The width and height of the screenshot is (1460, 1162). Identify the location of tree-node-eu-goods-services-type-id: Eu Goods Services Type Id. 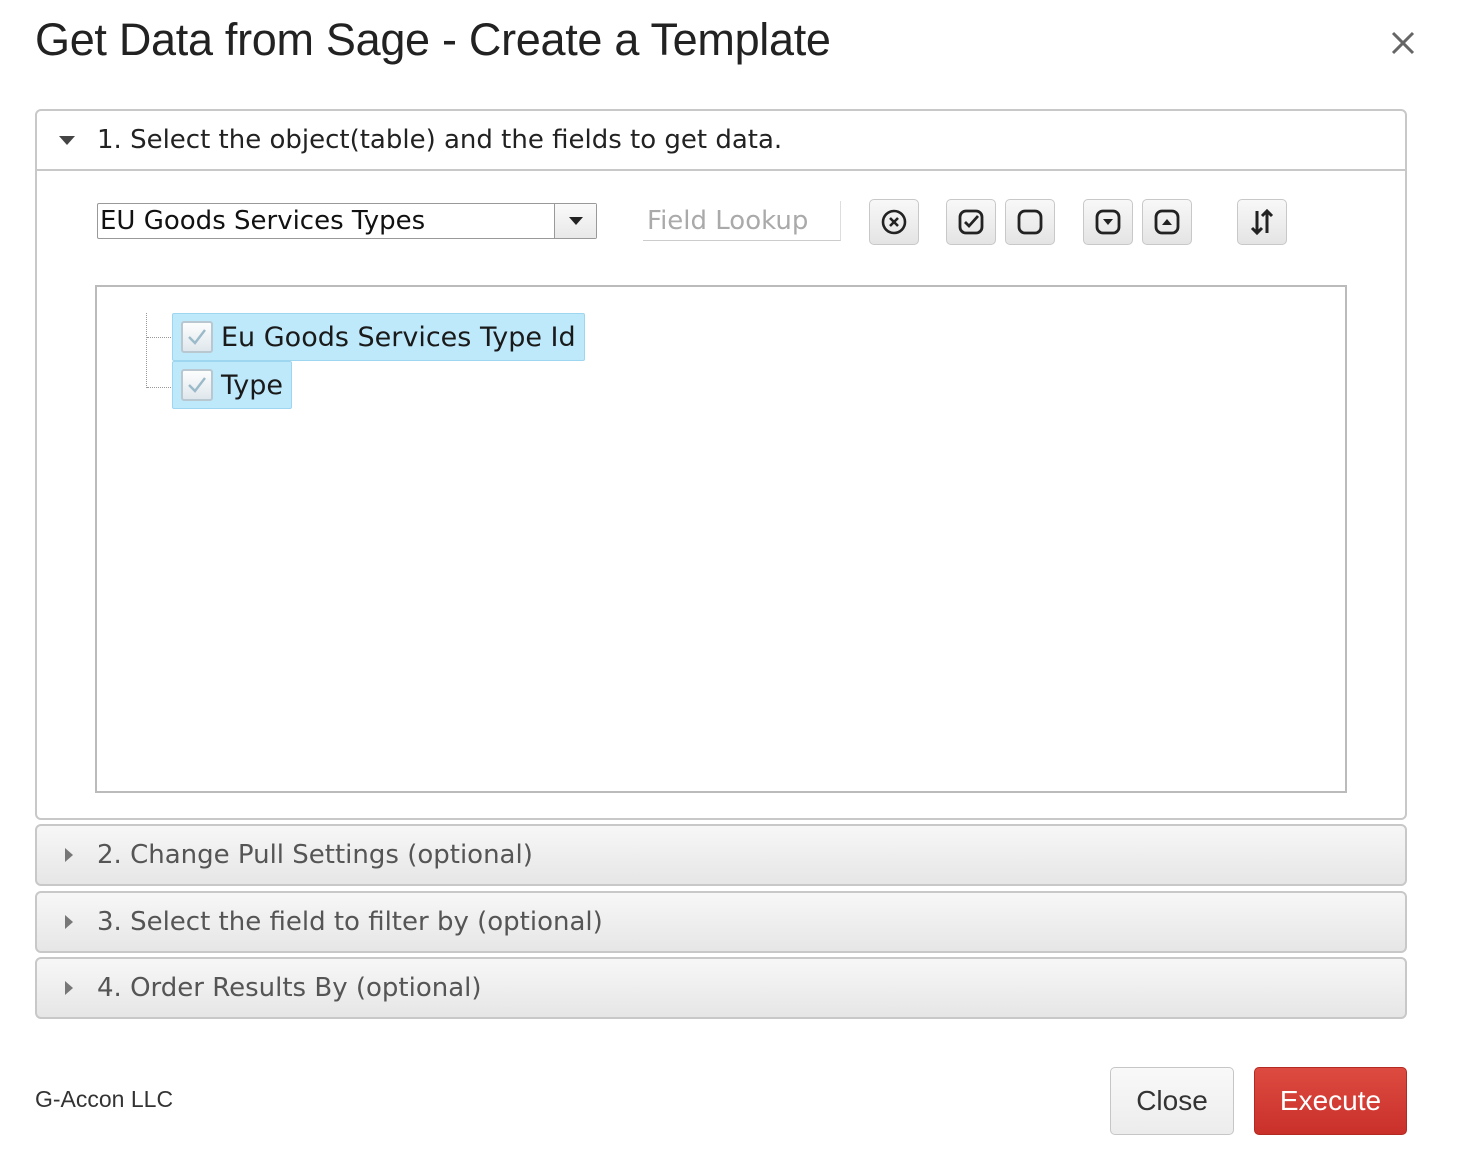
(378, 337).